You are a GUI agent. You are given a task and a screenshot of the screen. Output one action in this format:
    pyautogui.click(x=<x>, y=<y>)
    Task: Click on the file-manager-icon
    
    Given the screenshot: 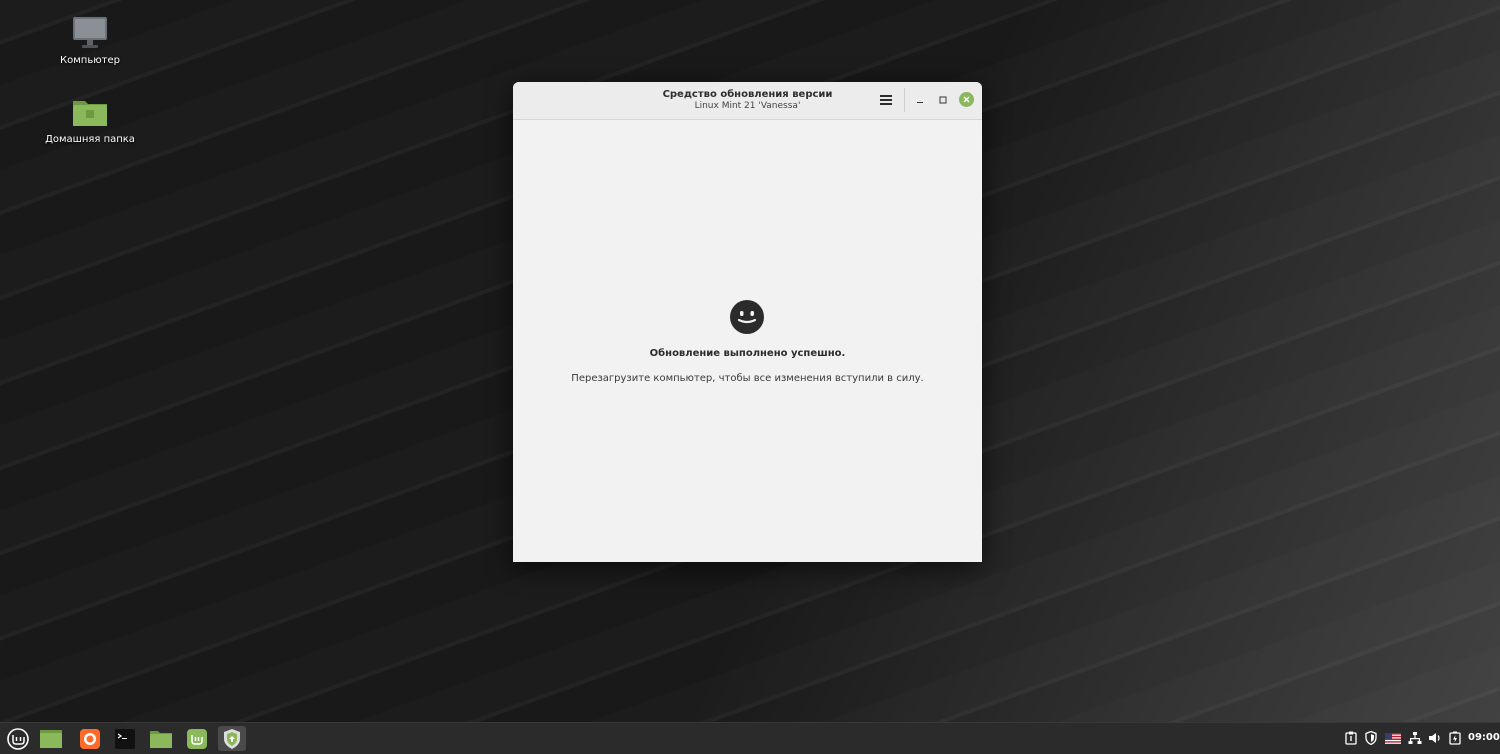 What is the action you would take?
    pyautogui.click(x=161, y=739)
    